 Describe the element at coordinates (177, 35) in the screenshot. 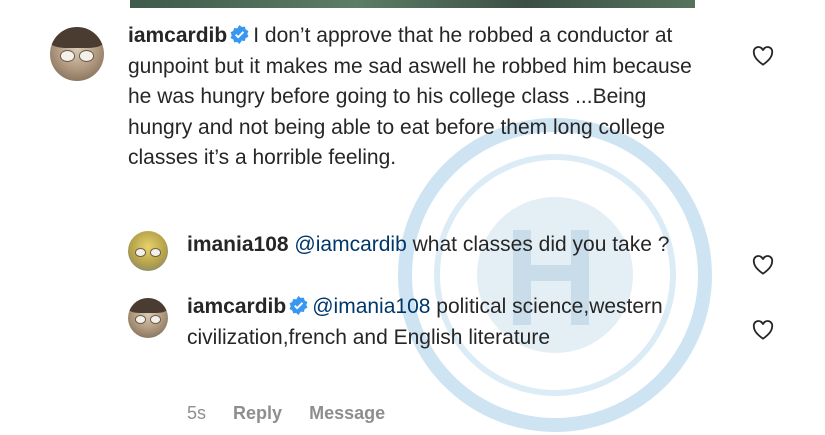

I see `comment-username: iamcardib` at that location.